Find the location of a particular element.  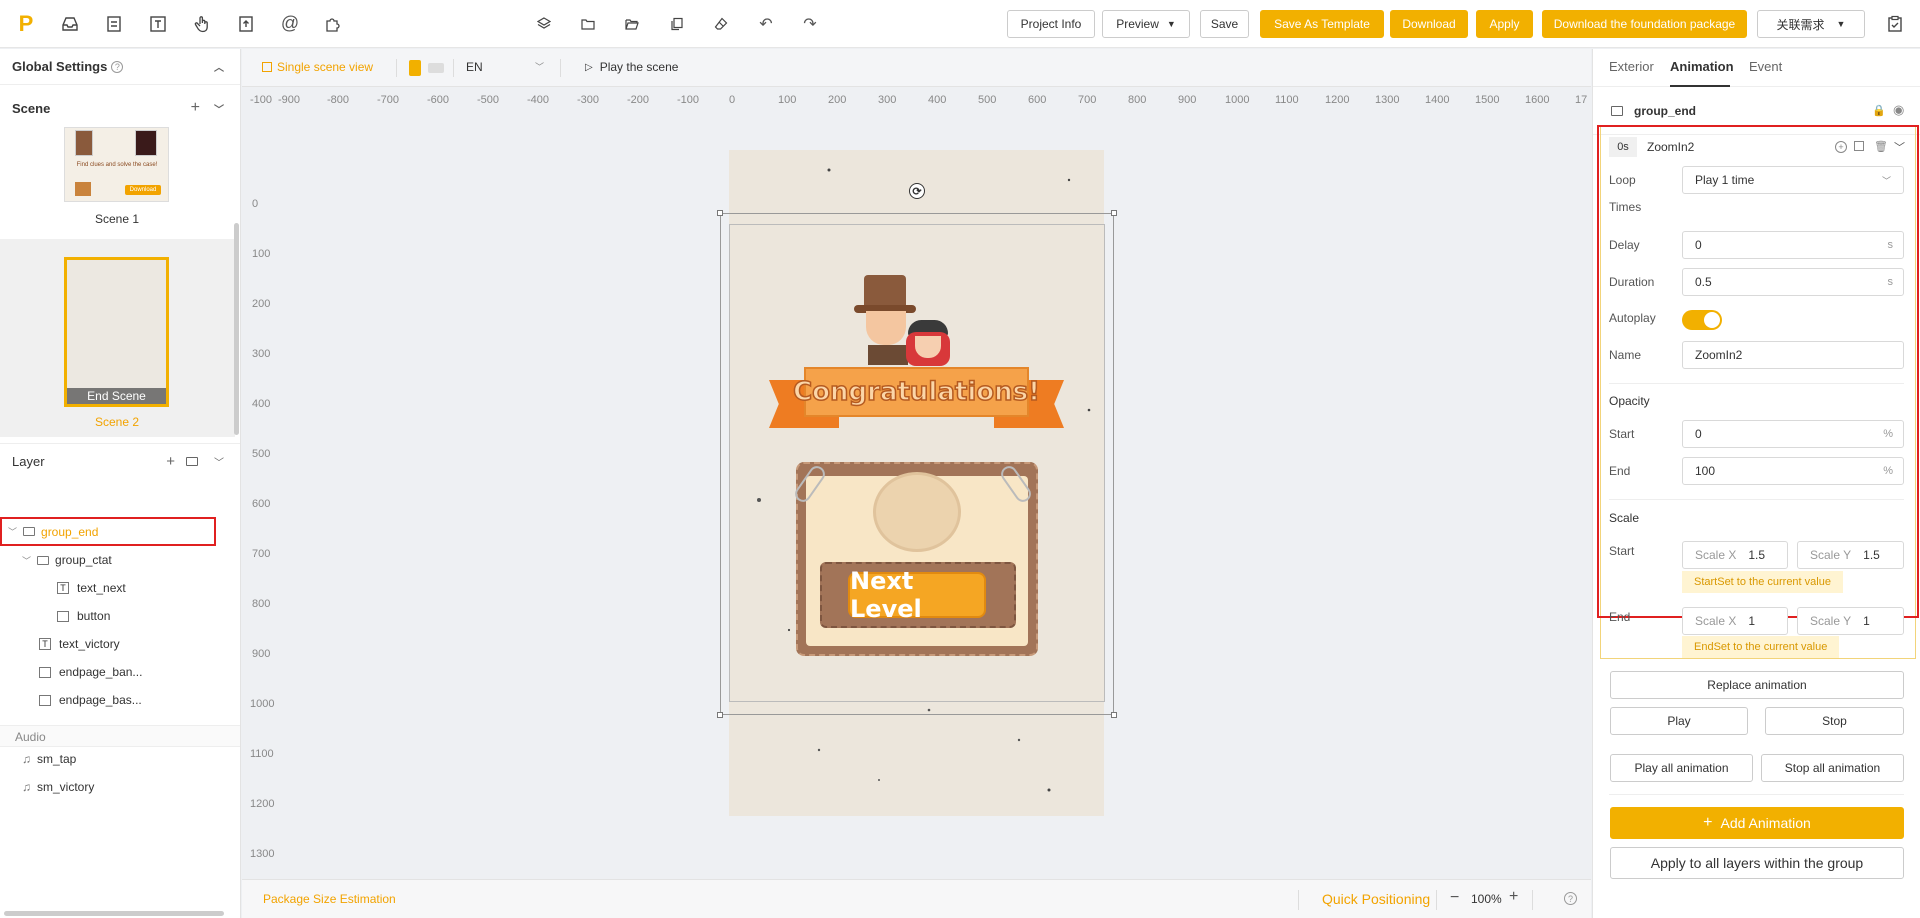

related-requirements-dropdown: 关联需求 ▼ is located at coordinates (1811, 24).